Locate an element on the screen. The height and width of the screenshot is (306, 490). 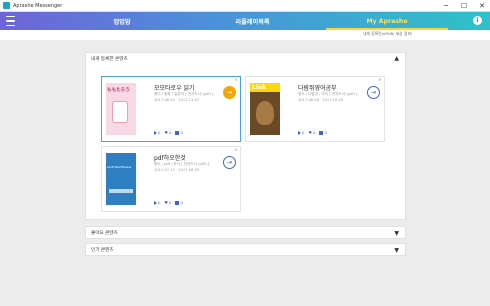
cover-title: epdf Workflower is located at coordinates (119, 167).